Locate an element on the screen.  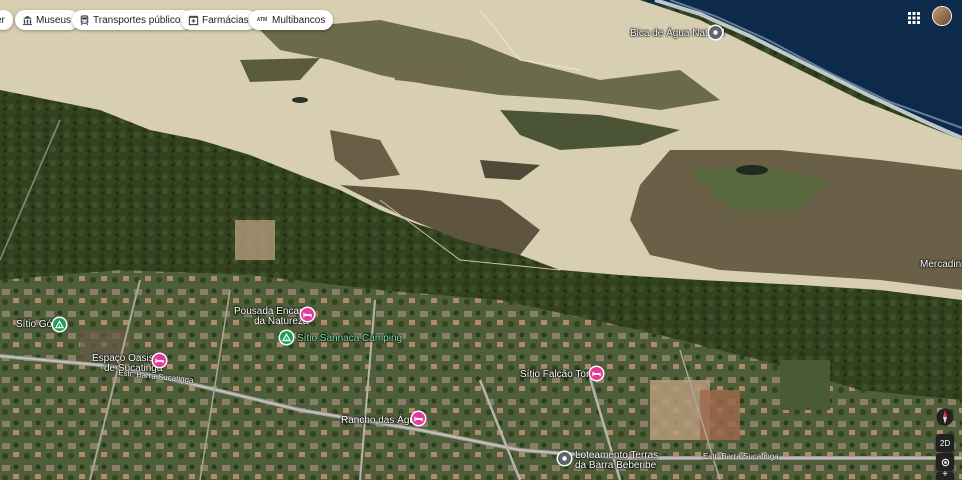
chip-label: Farmácias is located at coordinates (225, 20).